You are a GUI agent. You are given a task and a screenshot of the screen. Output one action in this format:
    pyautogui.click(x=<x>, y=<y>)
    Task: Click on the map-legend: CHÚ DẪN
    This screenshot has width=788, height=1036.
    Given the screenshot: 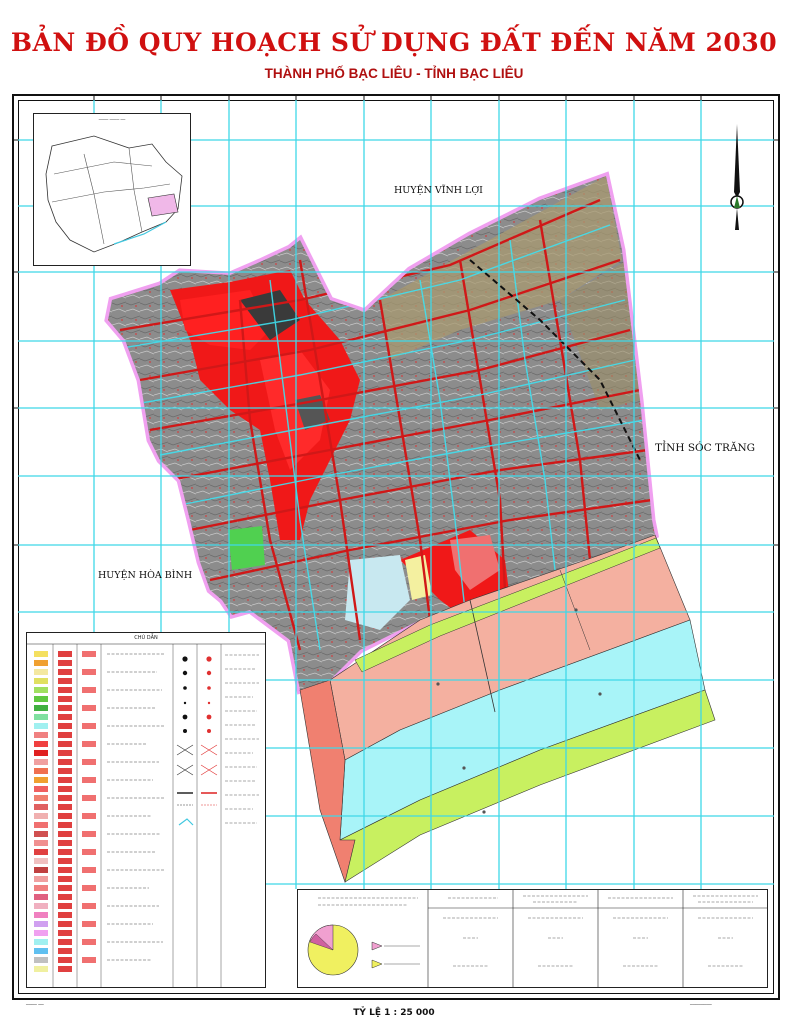 What is the action you would take?
    pyautogui.click(x=146, y=810)
    